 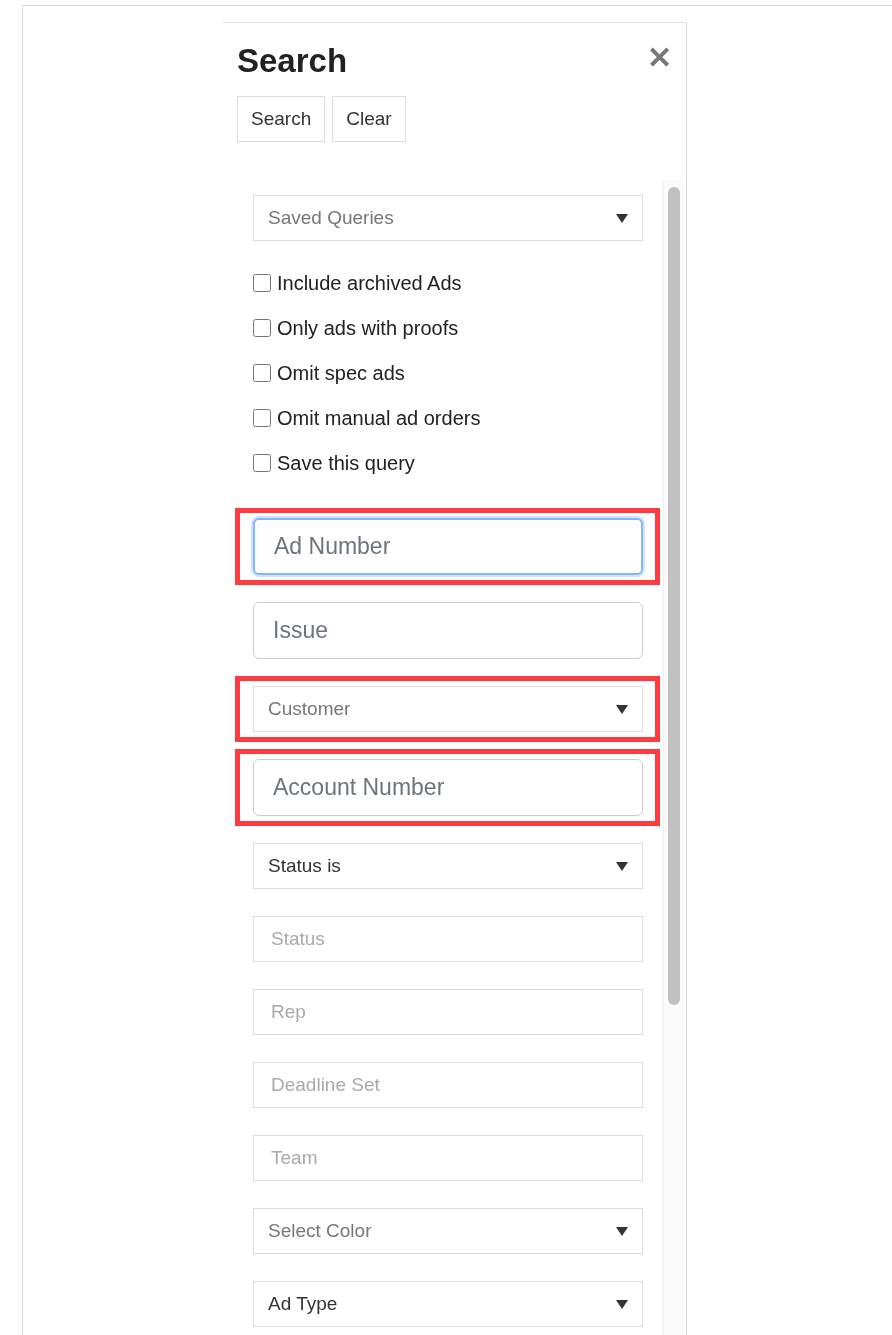 What do you see at coordinates (369, 283) in the screenshot?
I see `checkbox-label: Include archived Ads` at bounding box center [369, 283].